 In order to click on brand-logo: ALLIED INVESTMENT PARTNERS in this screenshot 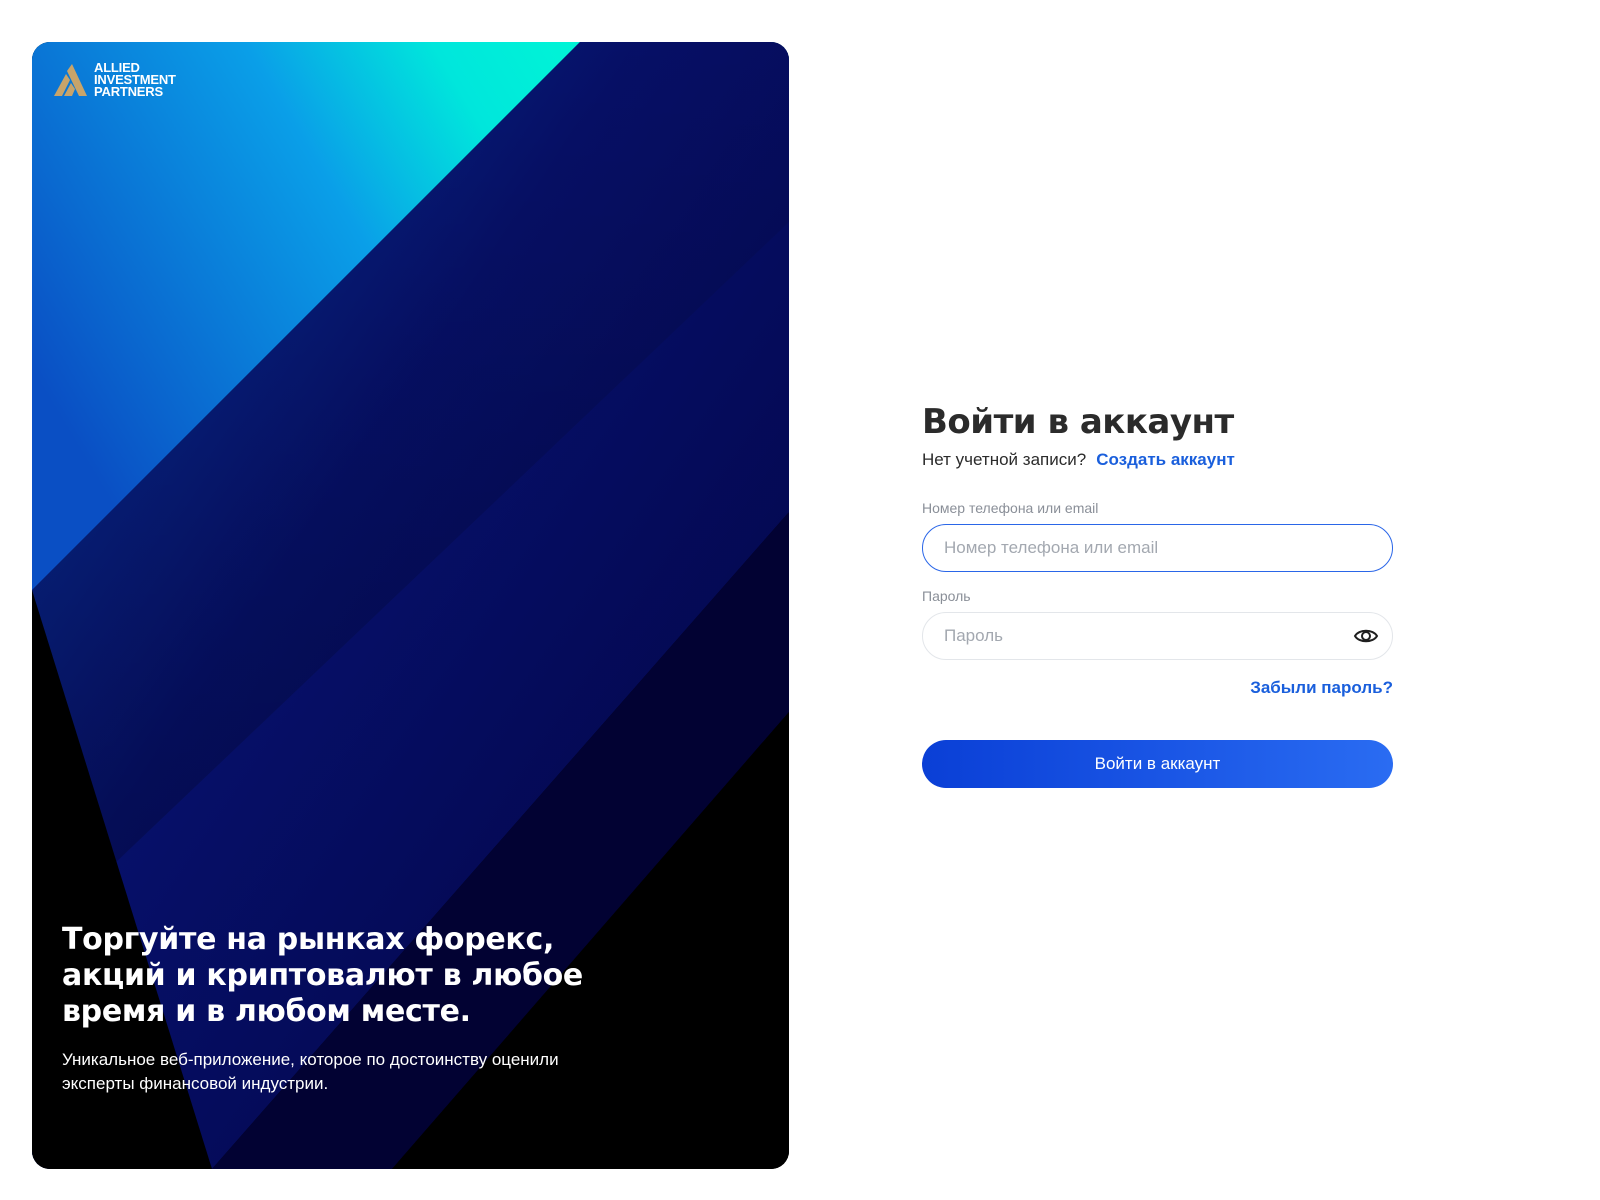, I will do `click(114, 80)`.